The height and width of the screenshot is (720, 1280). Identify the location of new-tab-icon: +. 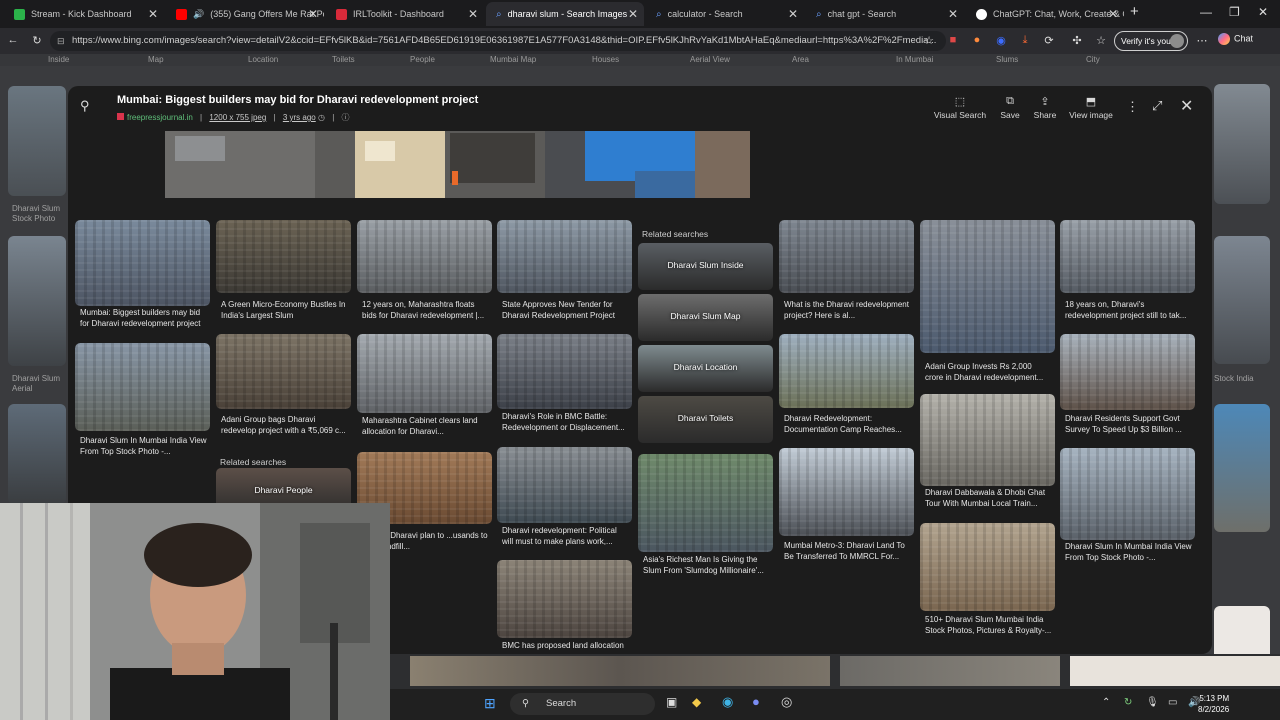
(1134, 11).